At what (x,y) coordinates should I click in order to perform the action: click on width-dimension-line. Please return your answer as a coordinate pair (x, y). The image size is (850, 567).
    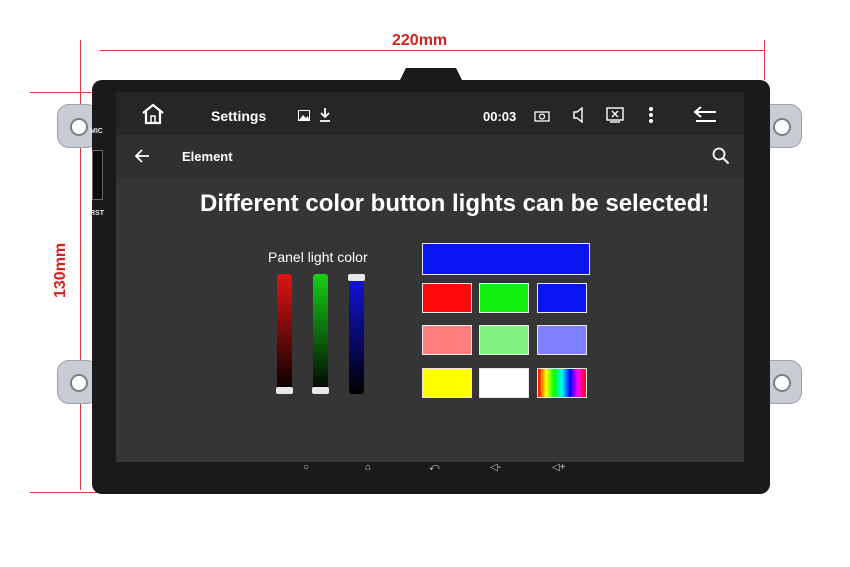
    Looking at the image, I should click on (432, 50).